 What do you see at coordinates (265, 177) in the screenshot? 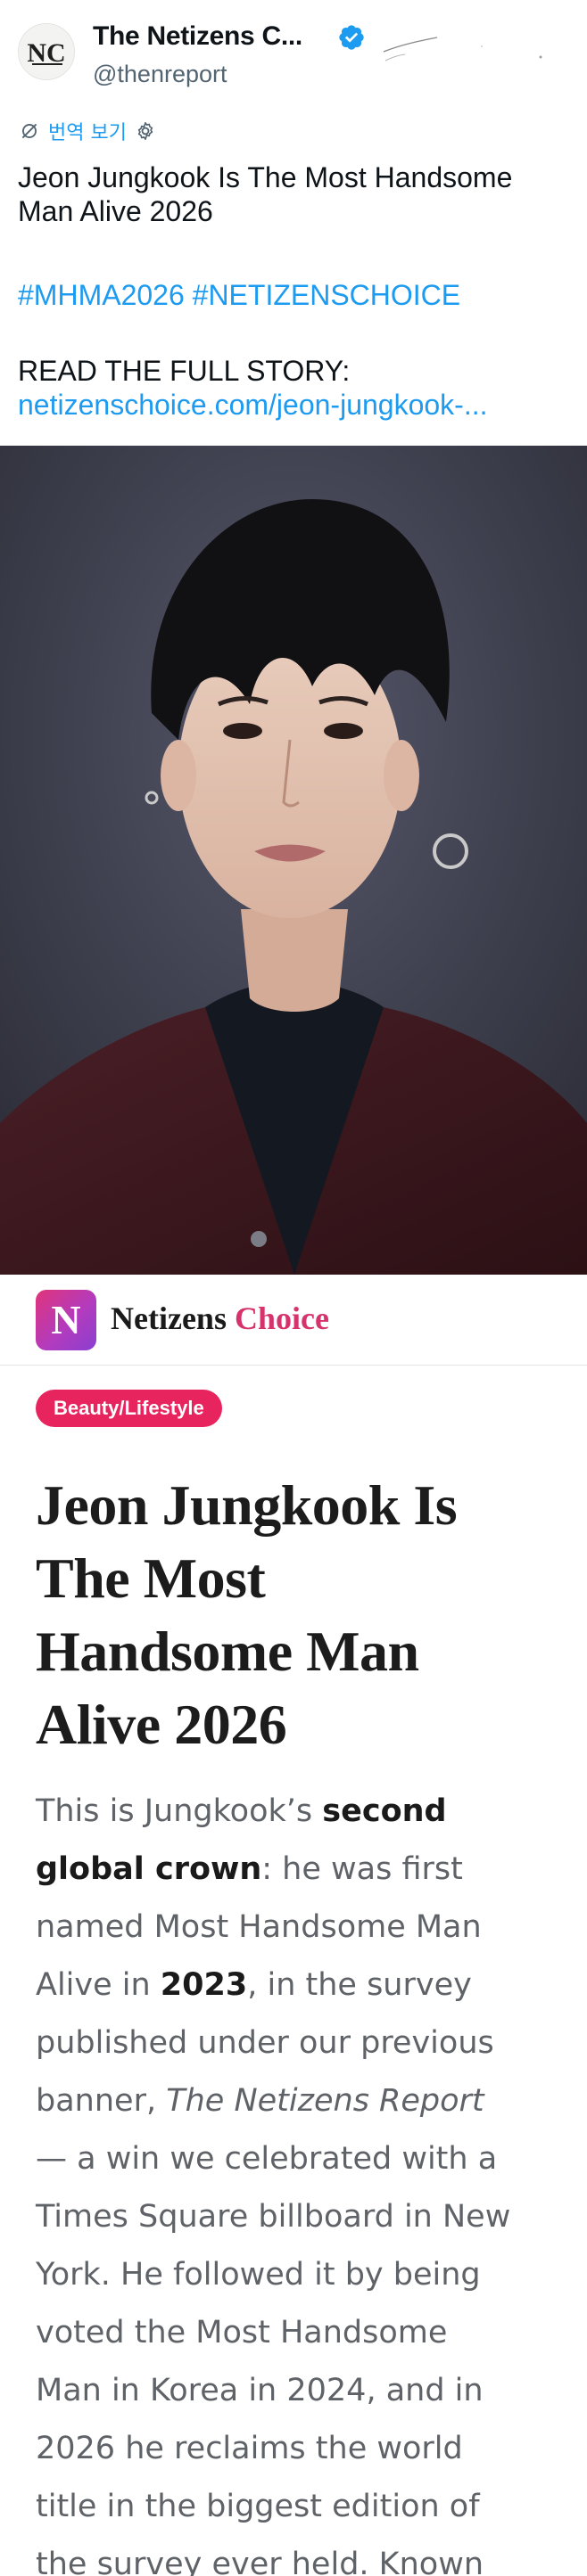
I see `tweet-text-line: Jeon Jungkook Is The Most Handsome` at bounding box center [265, 177].